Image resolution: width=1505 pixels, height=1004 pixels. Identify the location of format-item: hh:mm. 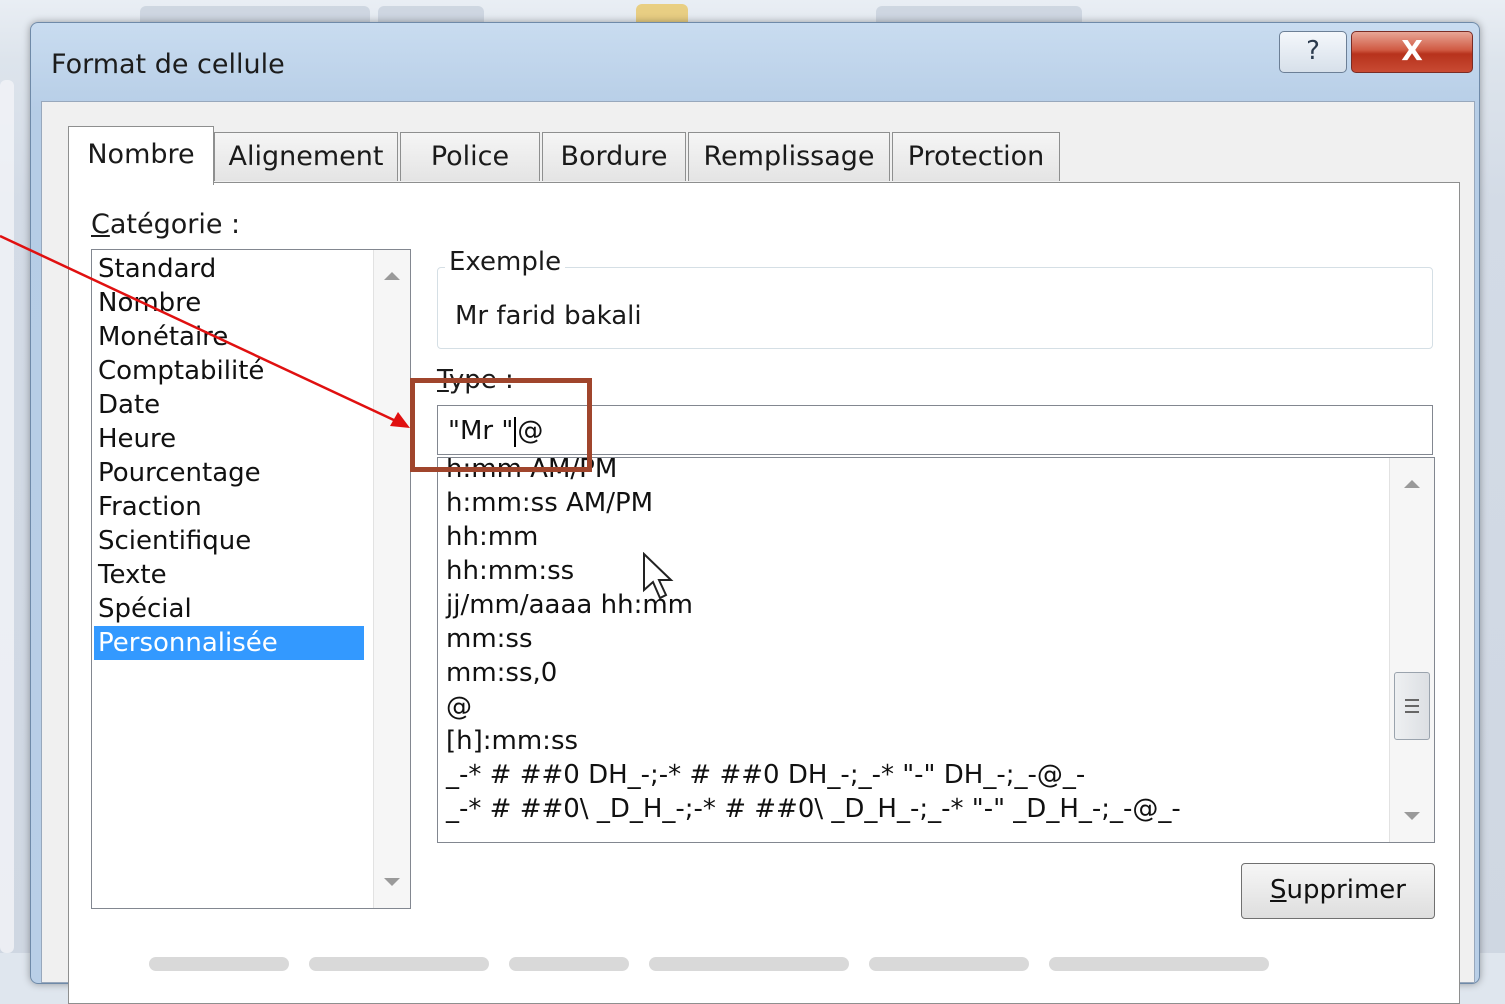
(492, 537).